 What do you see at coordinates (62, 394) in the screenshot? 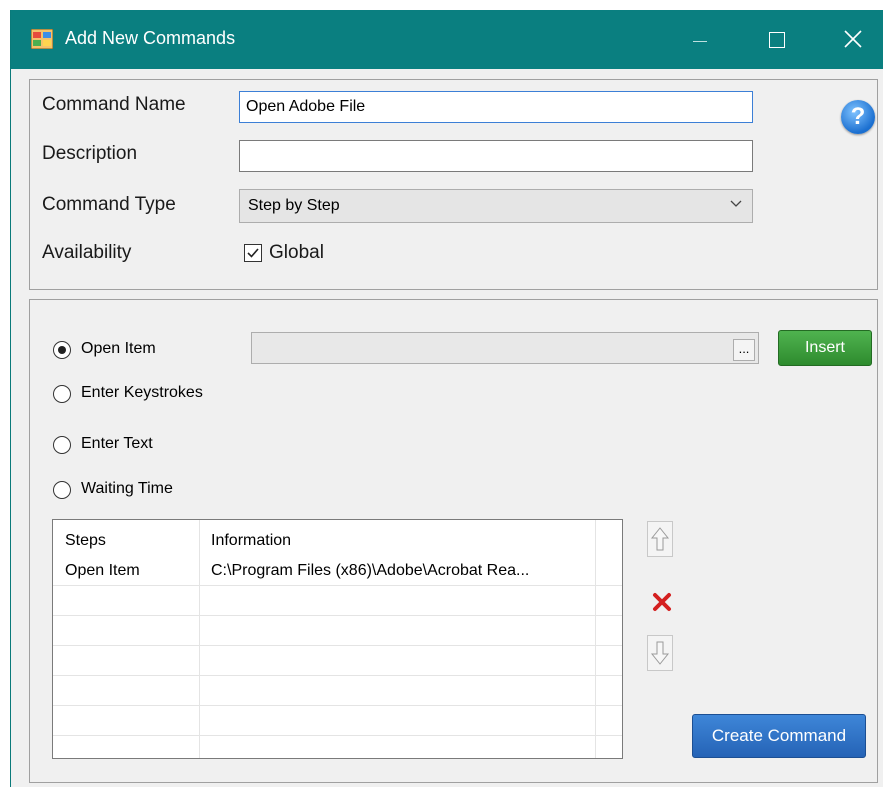
I see `radio-enter-keystrokes` at bounding box center [62, 394].